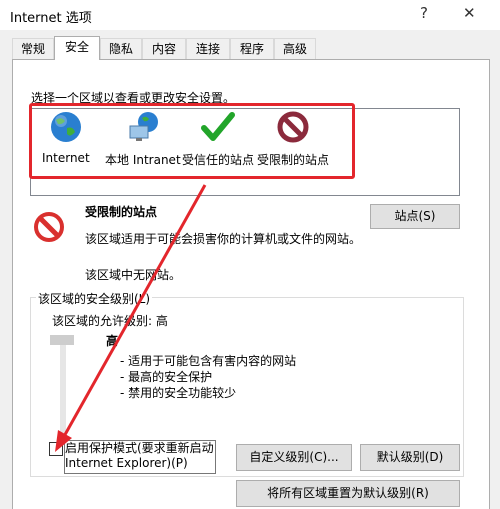  I want to click on security-level-slider-track, so click(63, 388).